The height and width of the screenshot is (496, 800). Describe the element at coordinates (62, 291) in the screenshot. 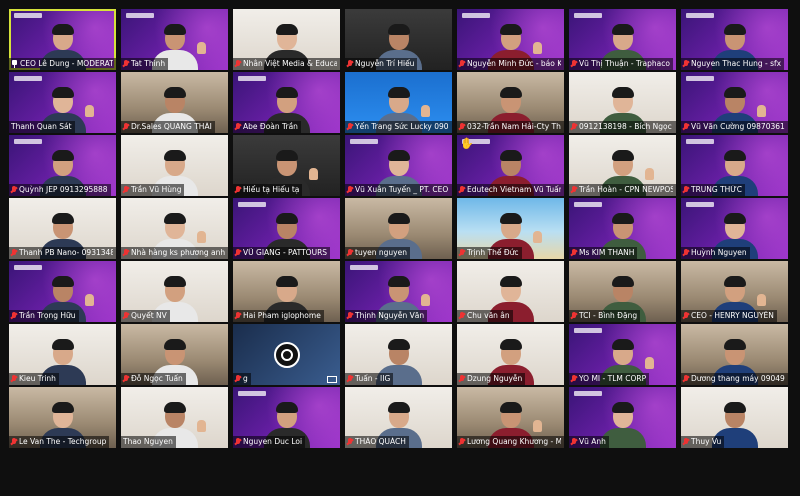

I see `participant-tile: Trần Trọng Hữu` at that location.